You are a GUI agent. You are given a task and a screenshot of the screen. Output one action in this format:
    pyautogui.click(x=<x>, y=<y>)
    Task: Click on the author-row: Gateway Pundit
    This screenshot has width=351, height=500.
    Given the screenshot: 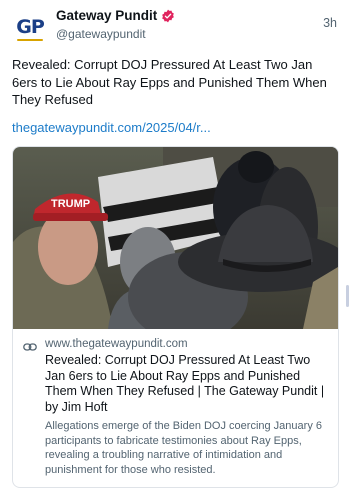 What is the action you would take?
    pyautogui.click(x=115, y=15)
    